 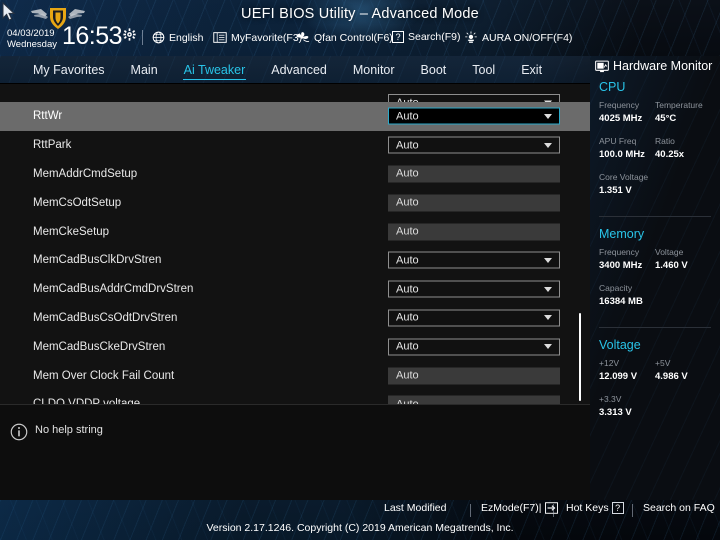 I want to click on hwm-metric: APU Freq 100.0 MHz, so click(x=627, y=148).